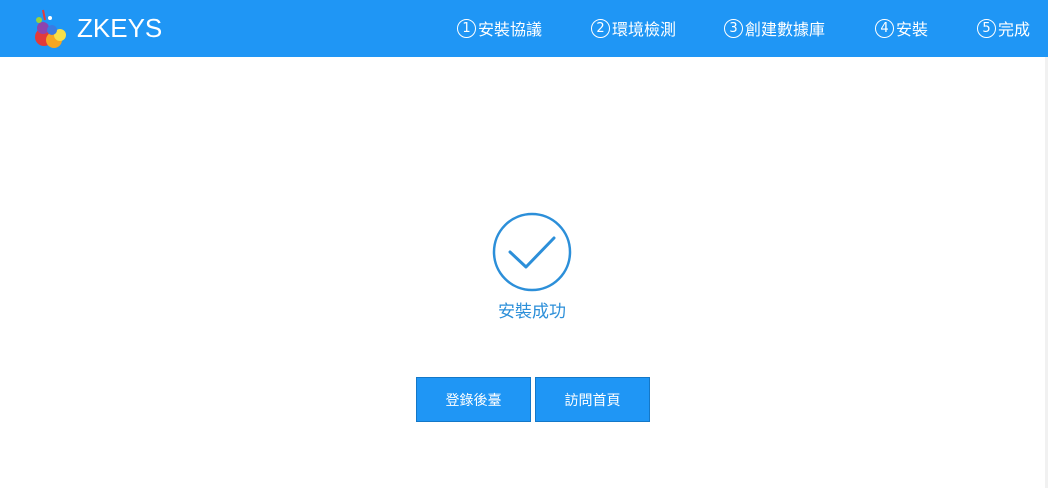 This screenshot has width=1048, height=488. What do you see at coordinates (532, 252) in the screenshot?
I see `checkmark-circle-icon` at bounding box center [532, 252].